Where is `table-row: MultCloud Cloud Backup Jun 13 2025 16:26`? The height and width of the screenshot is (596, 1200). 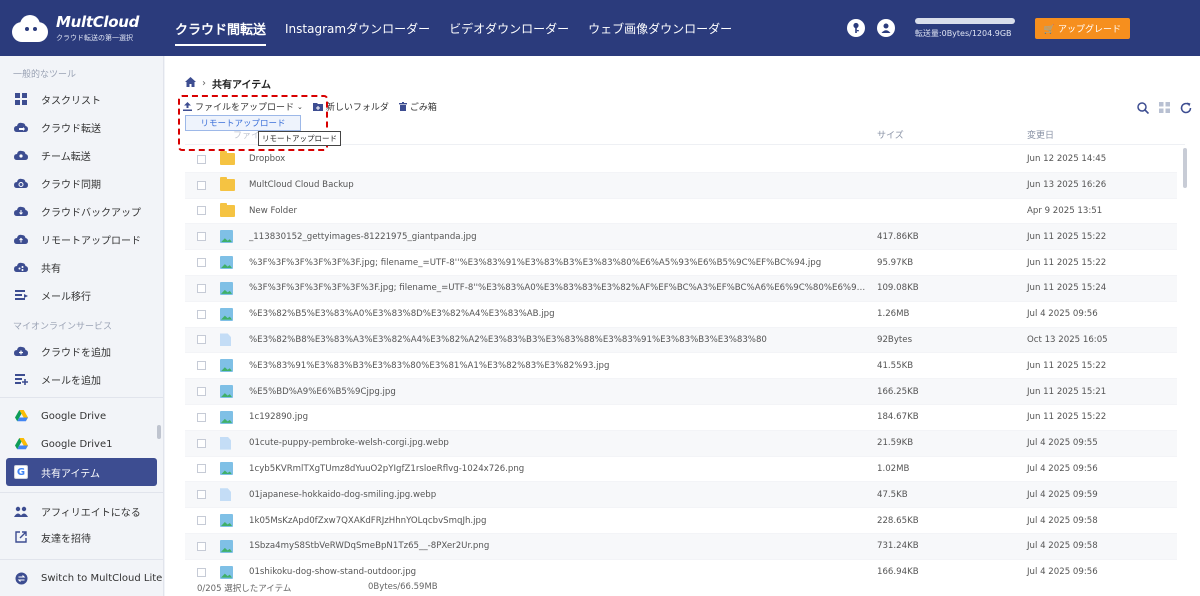
table-row: MultCloud Cloud Backup Jun 13 2025 16:26 is located at coordinates (681, 185).